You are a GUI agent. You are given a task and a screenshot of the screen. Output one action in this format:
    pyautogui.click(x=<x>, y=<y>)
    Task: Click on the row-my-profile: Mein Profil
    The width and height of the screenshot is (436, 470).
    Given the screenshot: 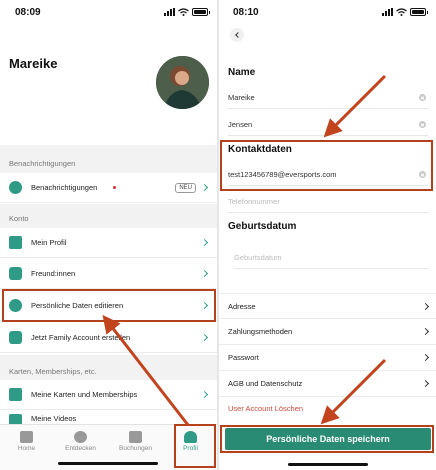 What is the action you would take?
    pyautogui.click(x=109, y=243)
    